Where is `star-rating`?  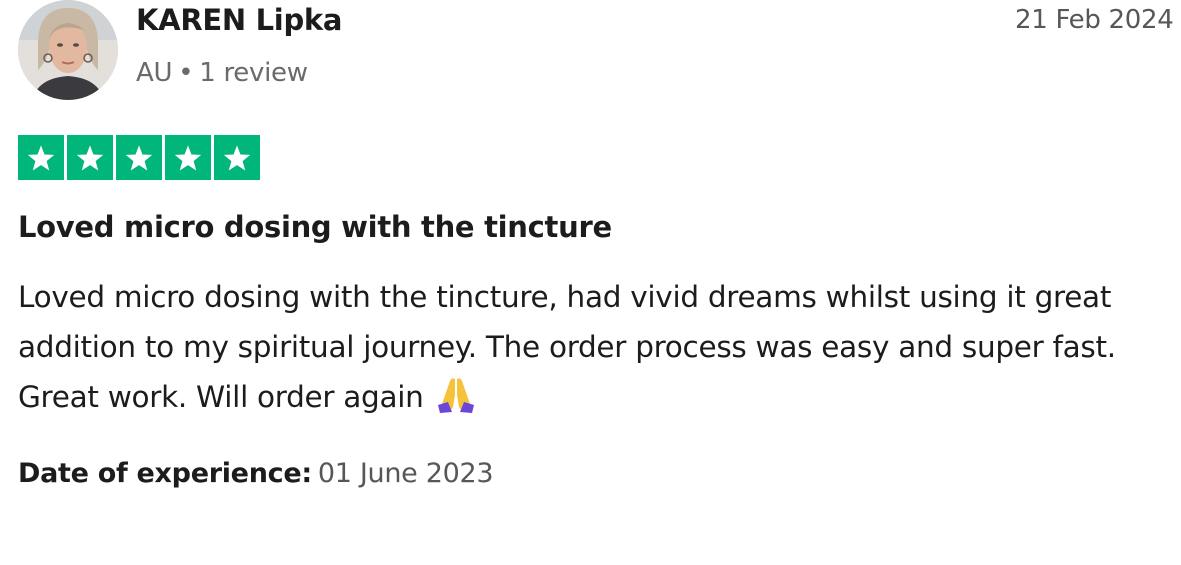
star-rating is located at coordinates (139, 157).